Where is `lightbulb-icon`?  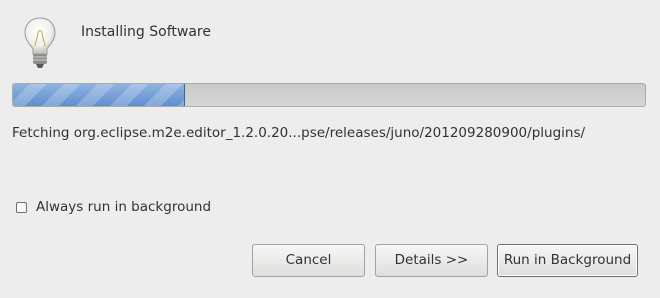
lightbulb-icon is located at coordinates (40, 44).